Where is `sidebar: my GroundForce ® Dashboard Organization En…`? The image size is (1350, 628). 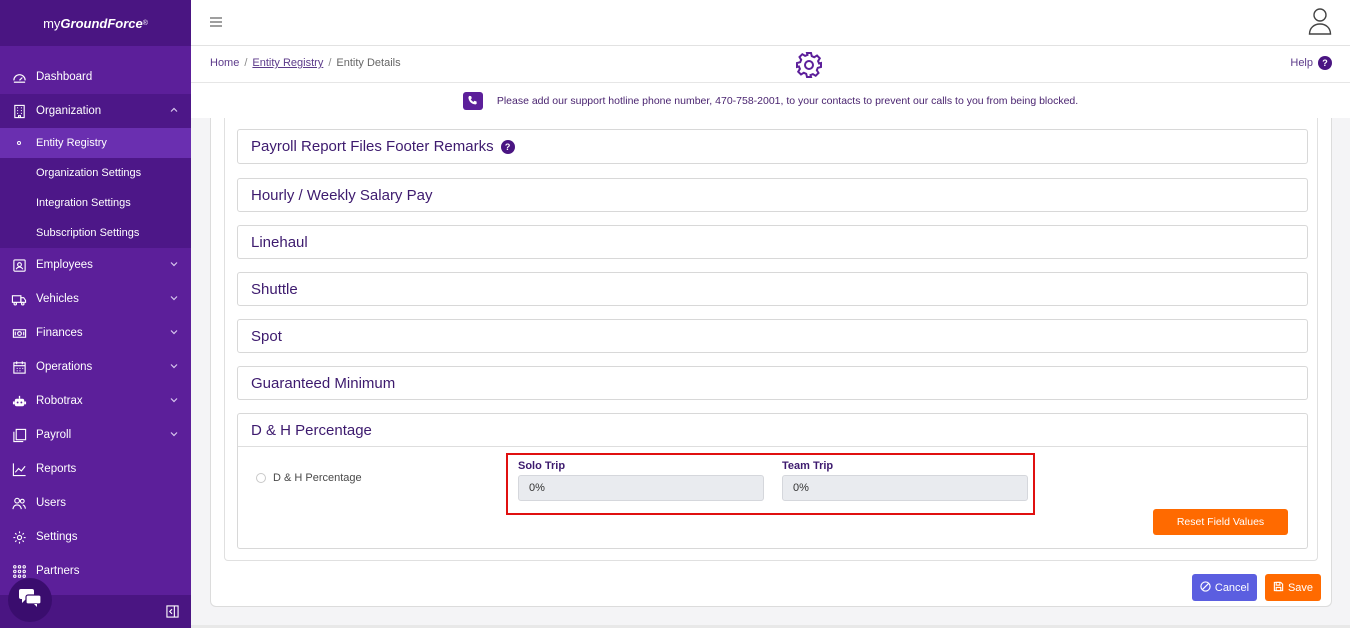 sidebar: my GroundForce ® Dashboard Organization En… is located at coordinates (95, 314).